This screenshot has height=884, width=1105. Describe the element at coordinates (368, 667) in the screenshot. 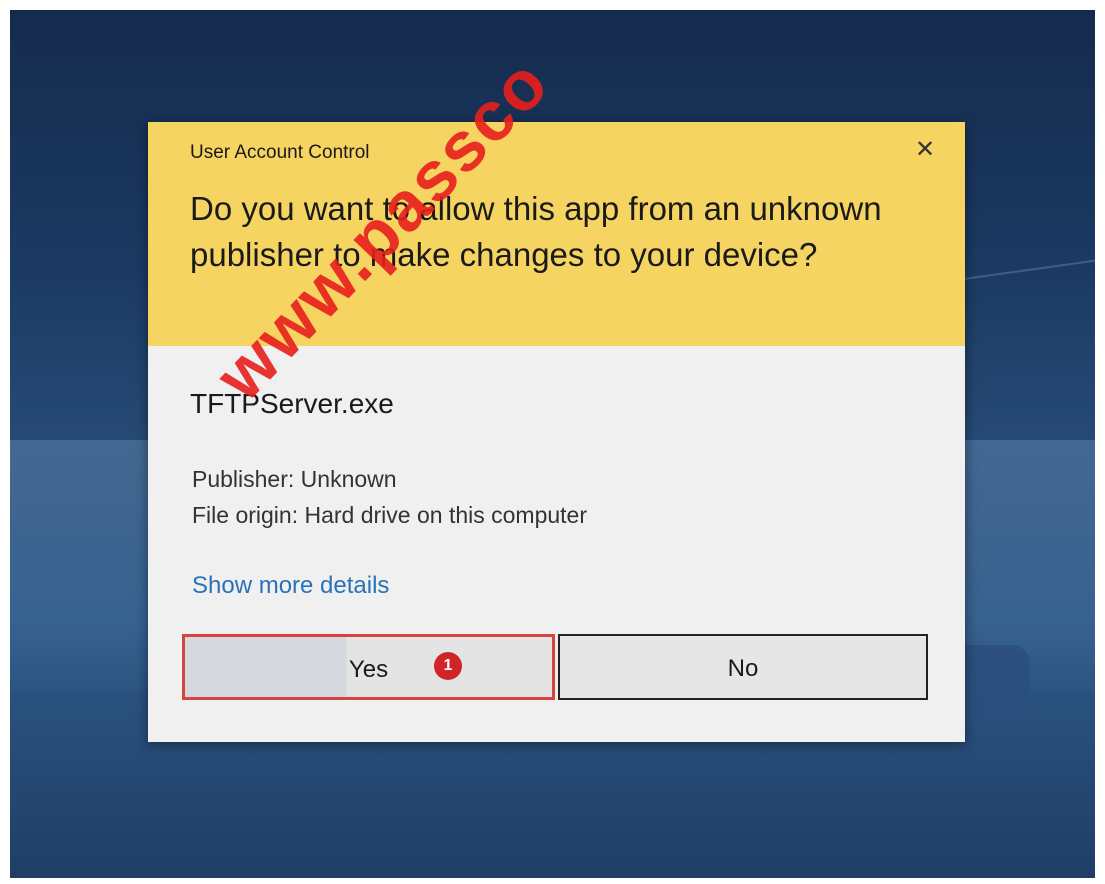

I see `yes-button: Yes` at that location.